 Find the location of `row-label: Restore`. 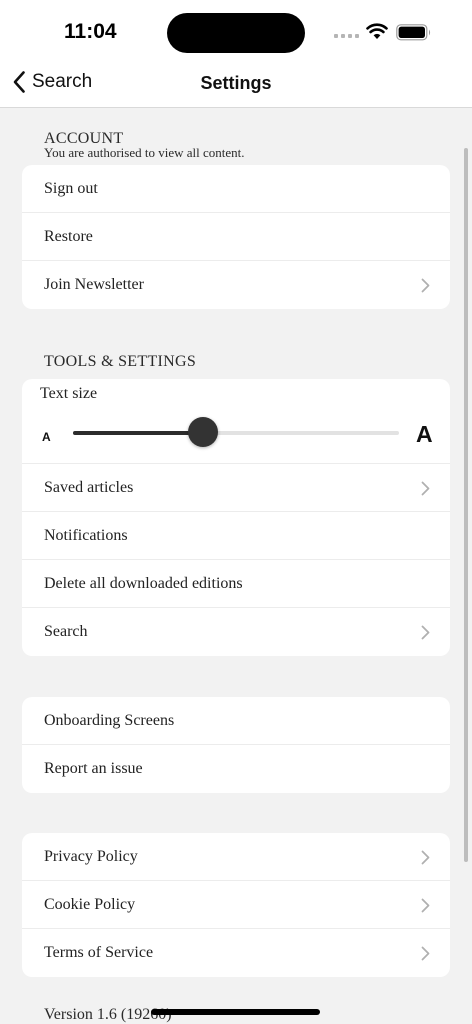

row-label: Restore is located at coordinates (68, 236).